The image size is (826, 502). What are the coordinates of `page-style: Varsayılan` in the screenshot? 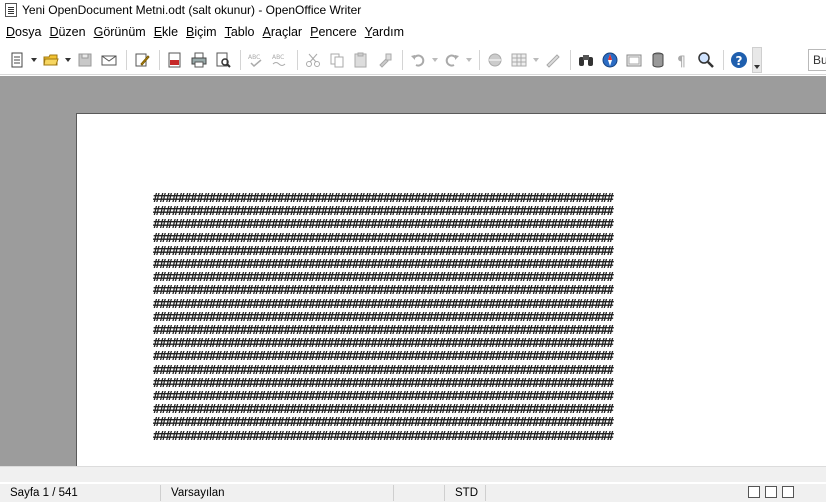 It's located at (277, 493).